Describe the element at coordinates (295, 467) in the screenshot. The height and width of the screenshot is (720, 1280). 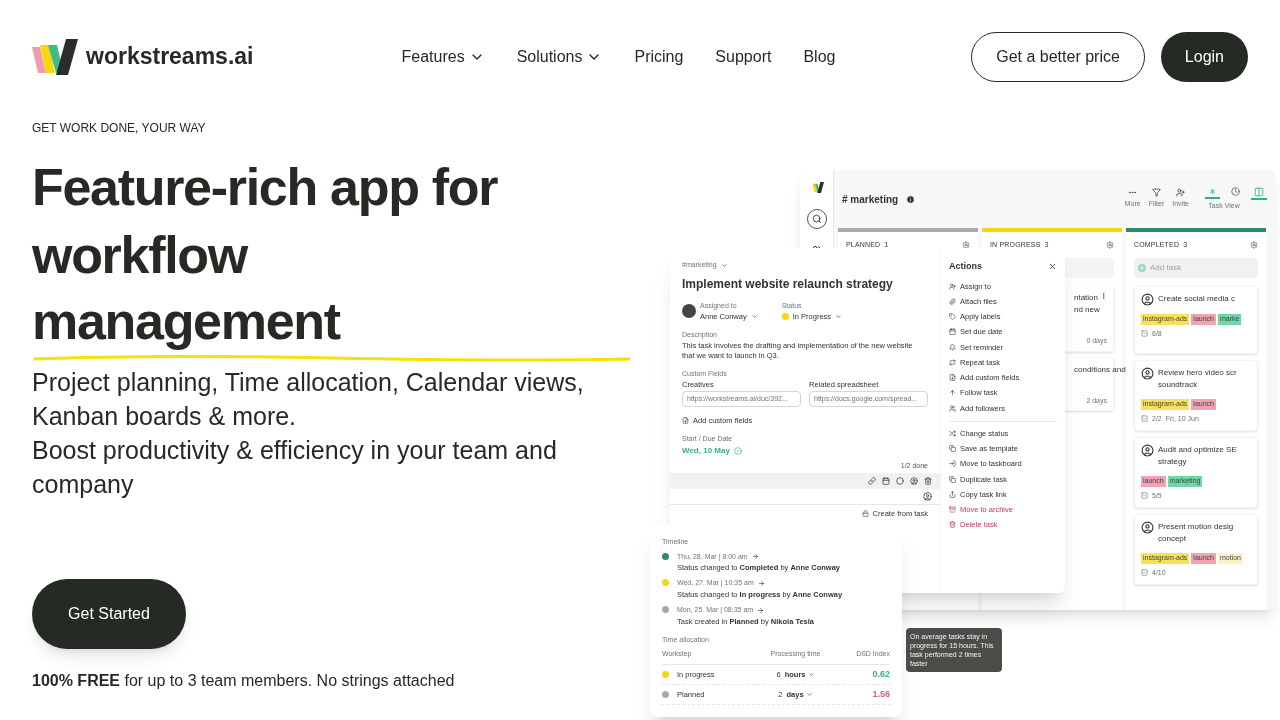
I see `hero-subtitle: Boost productivity & efficiency in your team and company` at that location.